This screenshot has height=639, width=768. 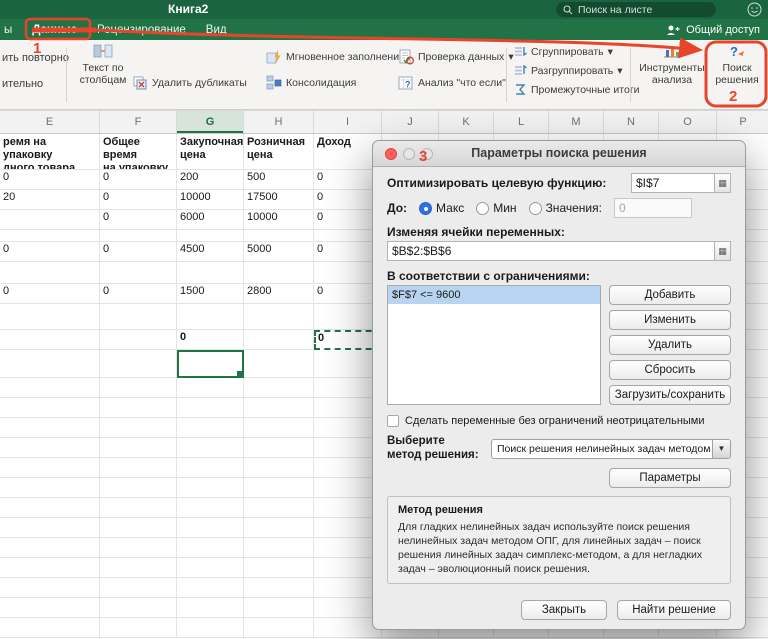 What do you see at coordinates (216, 30) in the screenshot?
I see `tab-view: Вид` at bounding box center [216, 30].